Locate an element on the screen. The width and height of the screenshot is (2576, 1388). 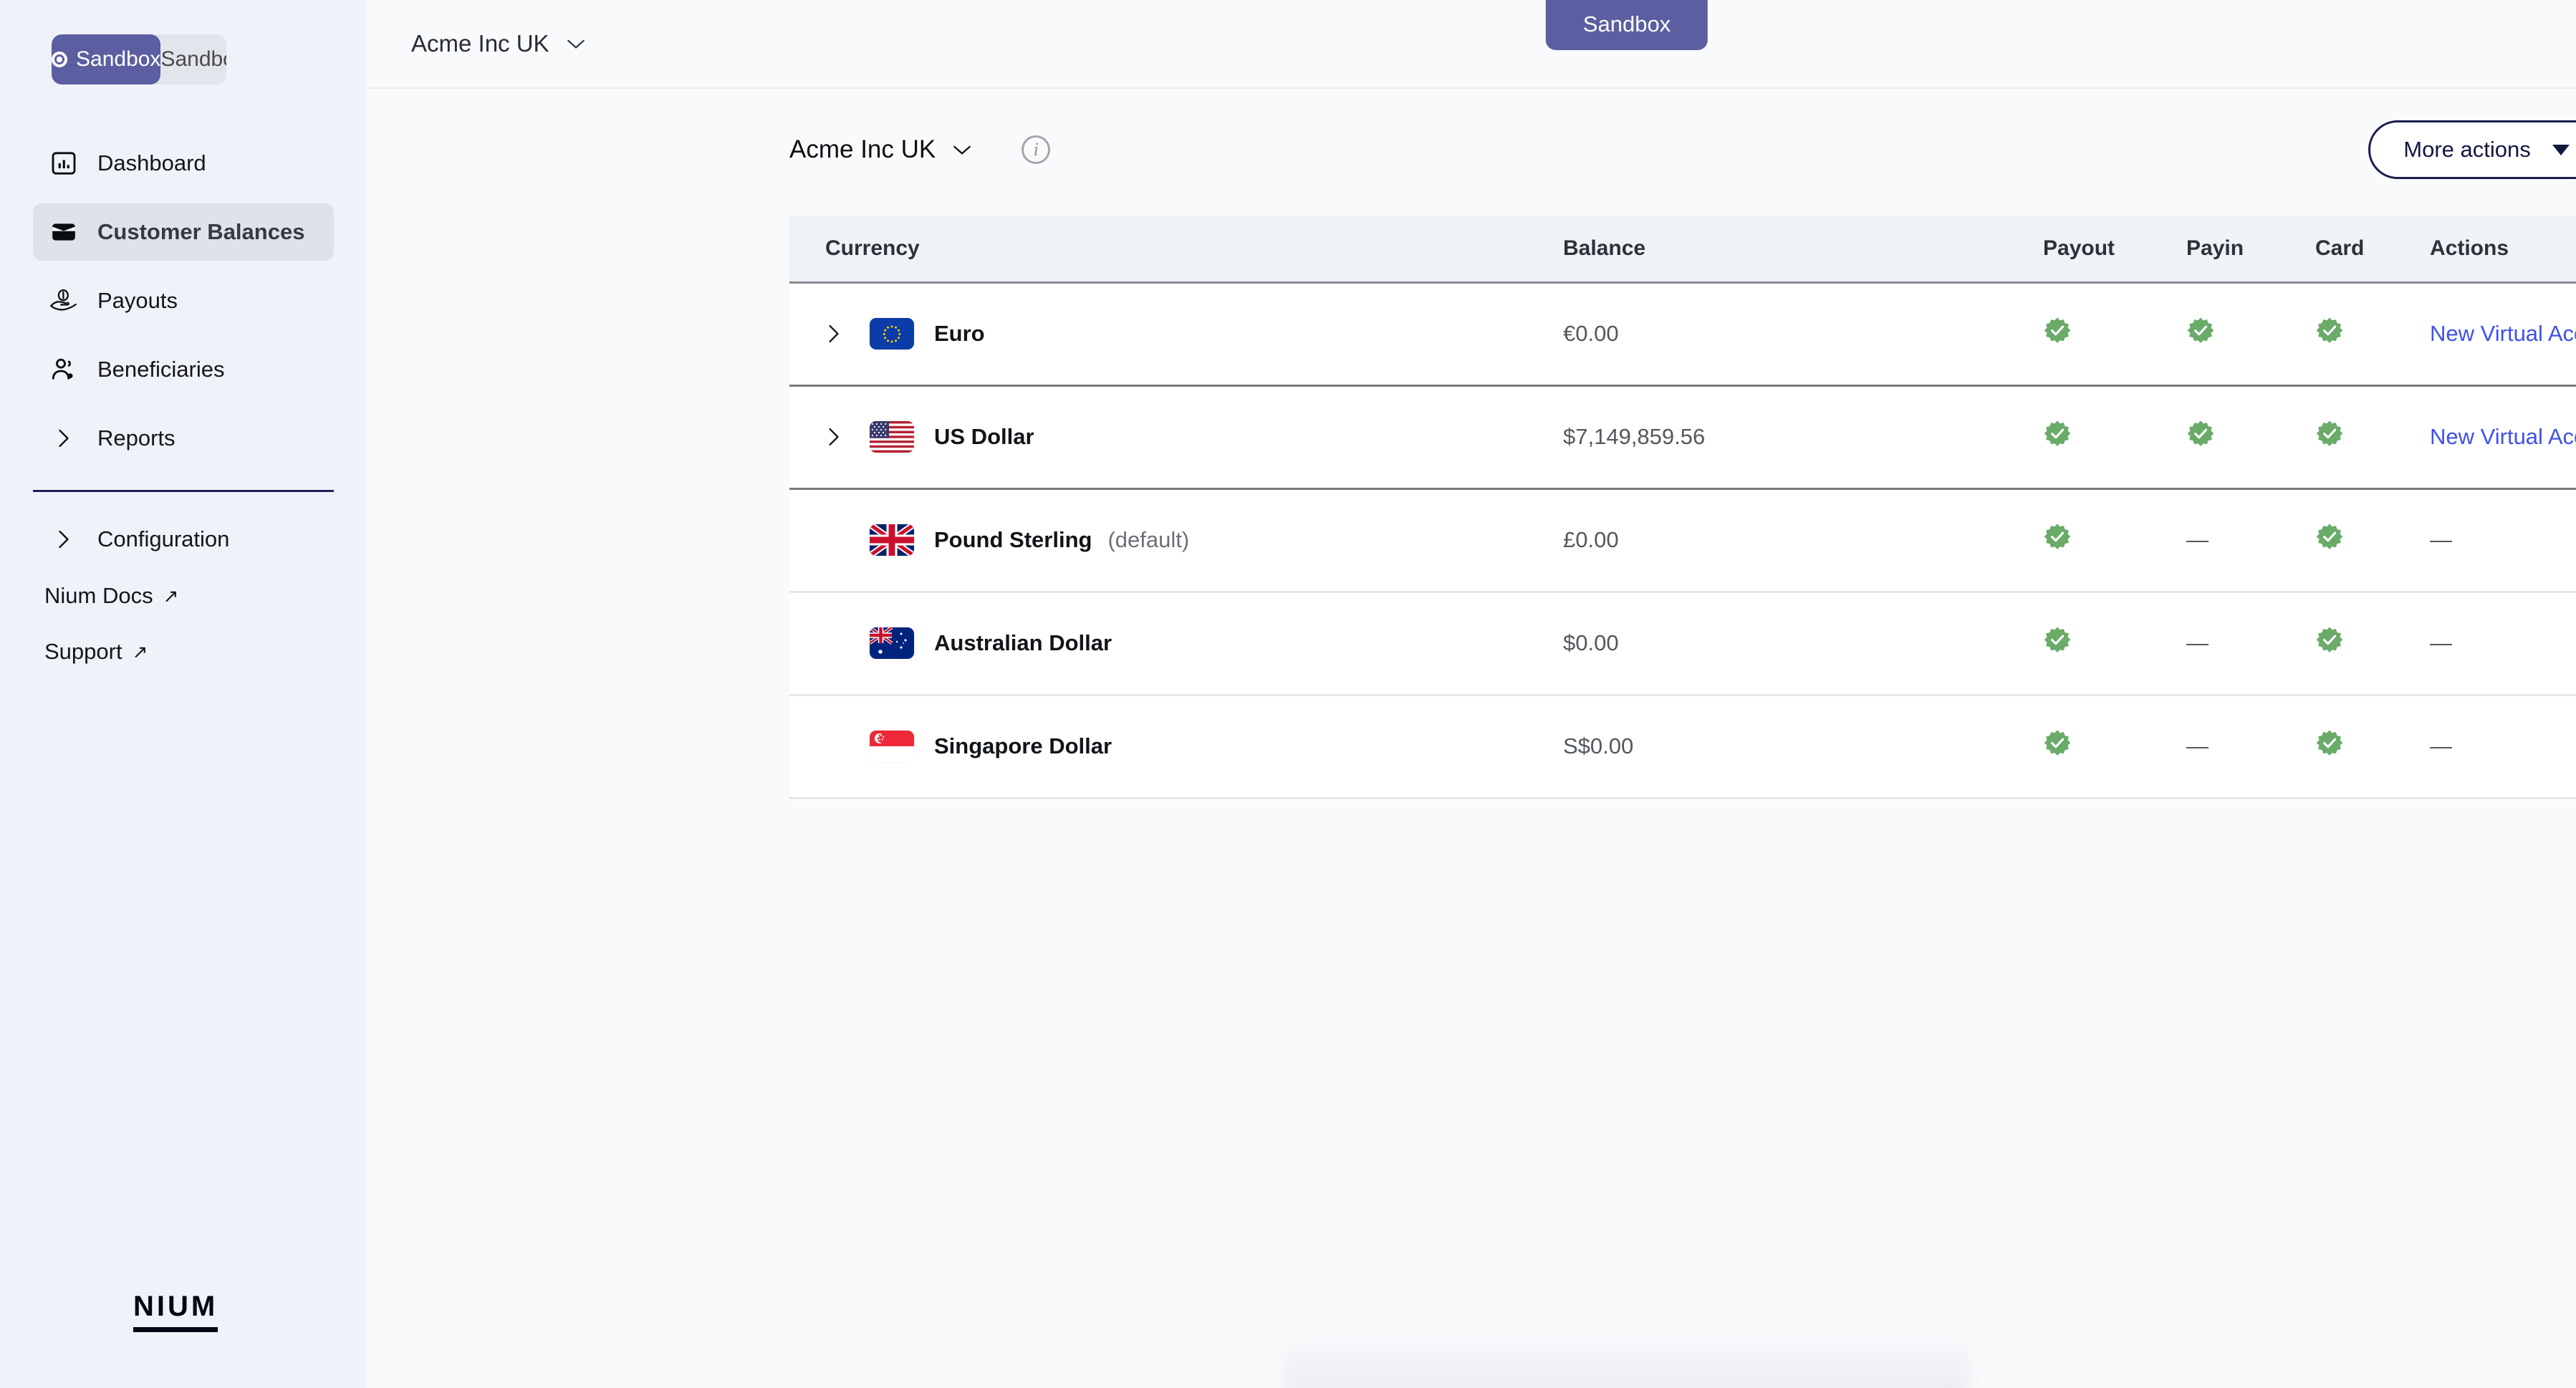
sidebar-item-dashboard: Dashboard is located at coordinates (183, 163).